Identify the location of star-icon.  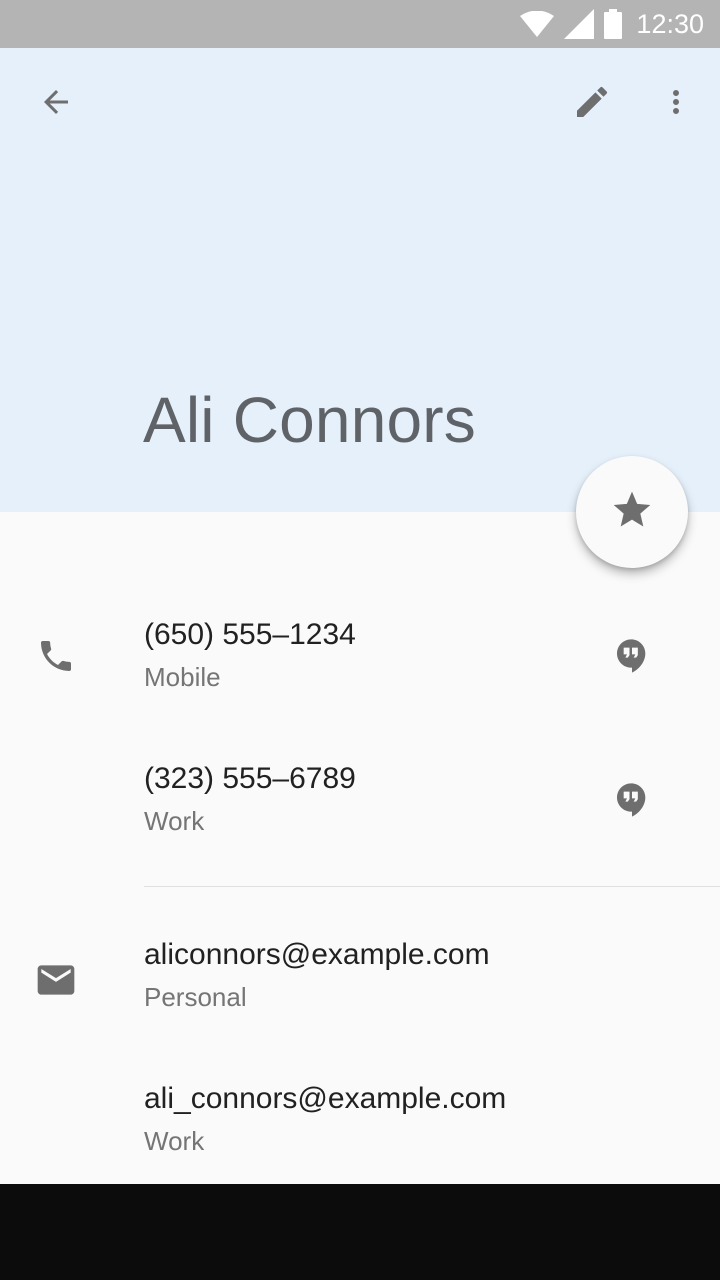
(632, 512).